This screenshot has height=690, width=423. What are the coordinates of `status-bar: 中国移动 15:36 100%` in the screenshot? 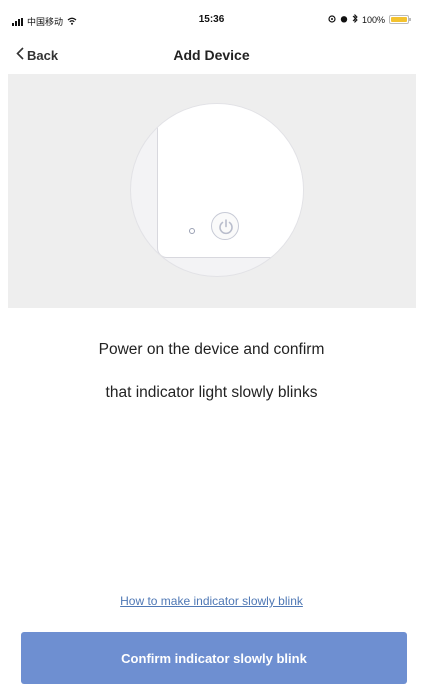 It's located at (211, 20).